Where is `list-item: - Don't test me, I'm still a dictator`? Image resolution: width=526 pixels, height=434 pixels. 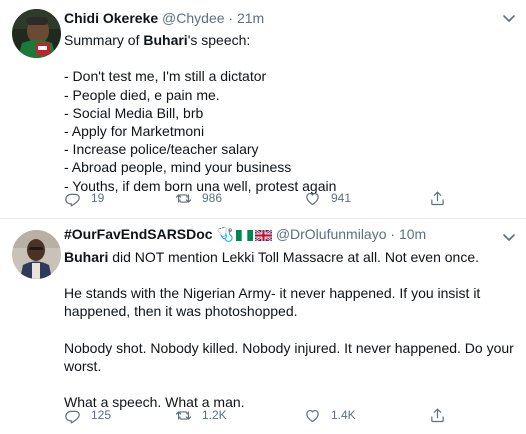
list-item: - Don't test me, I'm still a dictator is located at coordinates (165, 76).